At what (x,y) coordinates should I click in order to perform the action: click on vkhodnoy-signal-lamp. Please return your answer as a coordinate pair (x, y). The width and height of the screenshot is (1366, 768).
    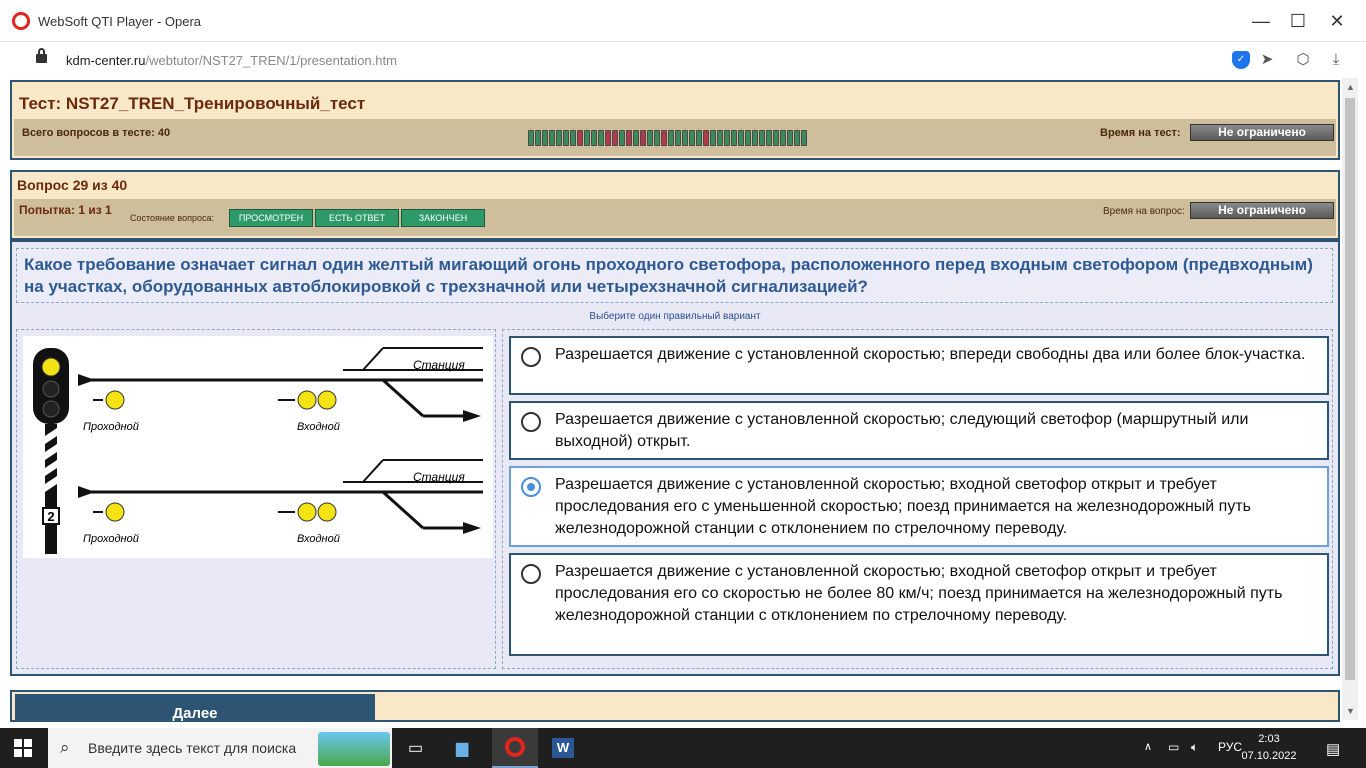
    Looking at the image, I should click on (307, 512).